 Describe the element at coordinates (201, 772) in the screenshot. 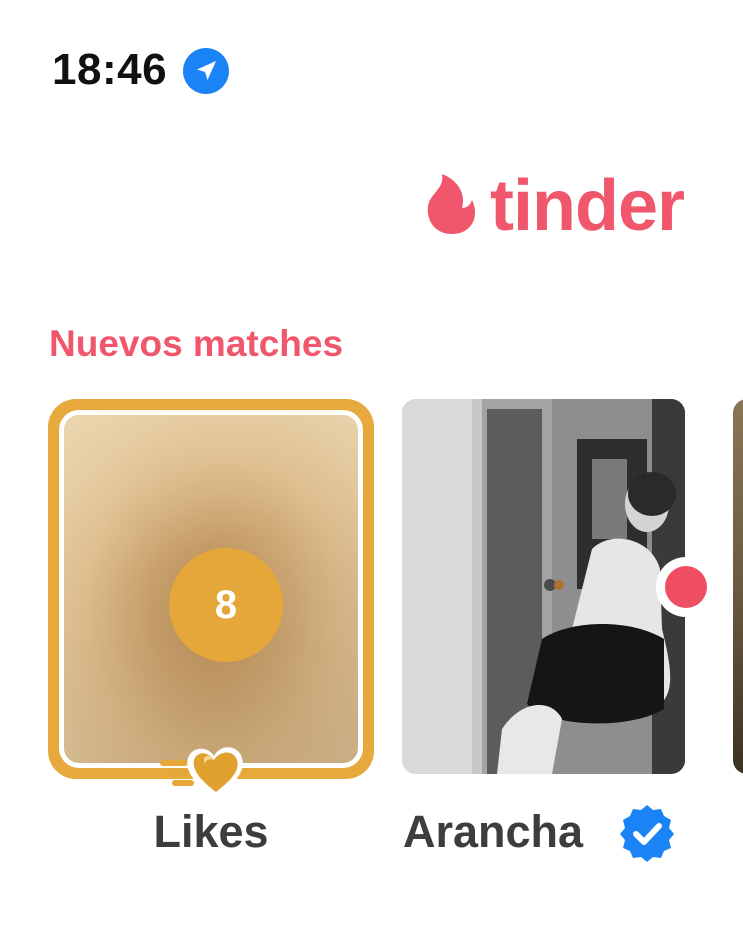

I see `gold-heart-icon` at that location.